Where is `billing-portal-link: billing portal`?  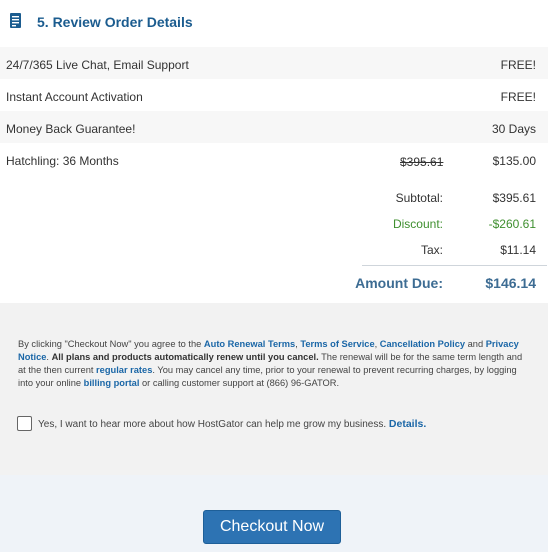 billing-portal-link: billing portal is located at coordinates (112, 383).